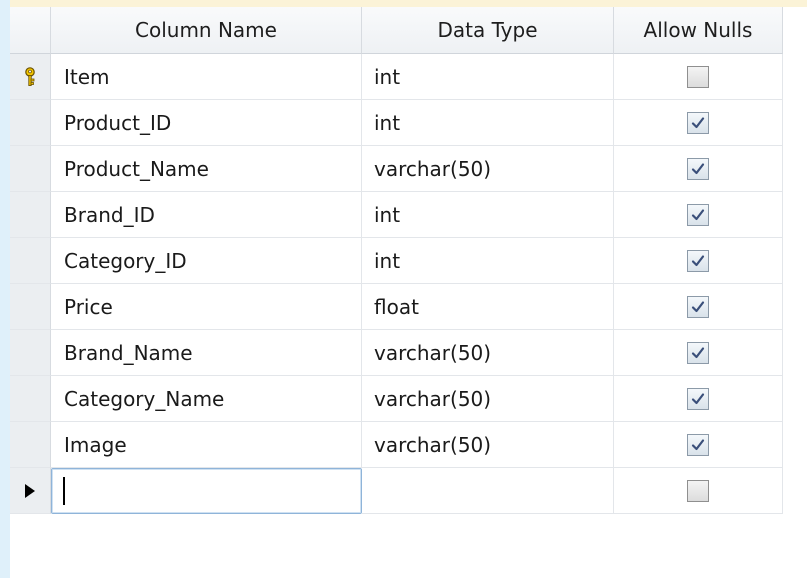  I want to click on table-row: Item int, so click(396, 77).